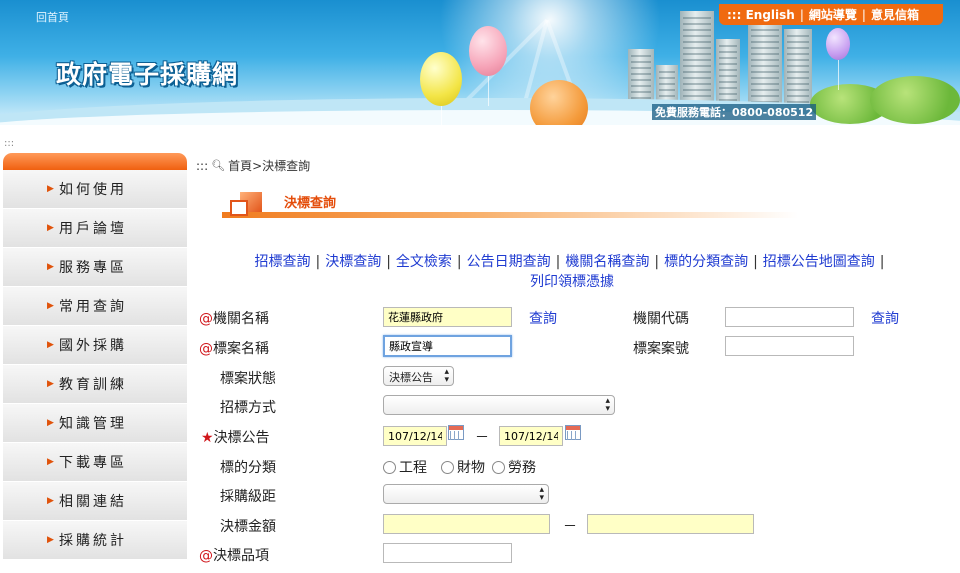  I want to click on magnifier-icon: 🔍︎, so click(218, 165).